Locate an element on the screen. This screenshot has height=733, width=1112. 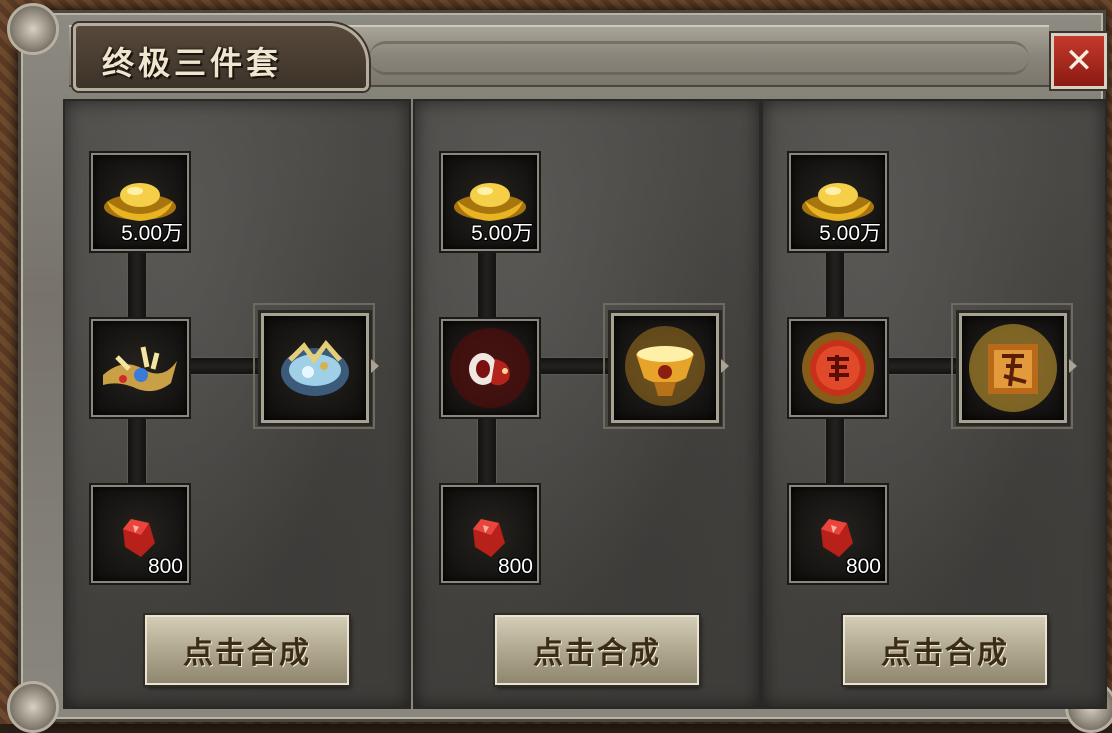
glowing-rune-icon is located at coordinates (1013, 368).